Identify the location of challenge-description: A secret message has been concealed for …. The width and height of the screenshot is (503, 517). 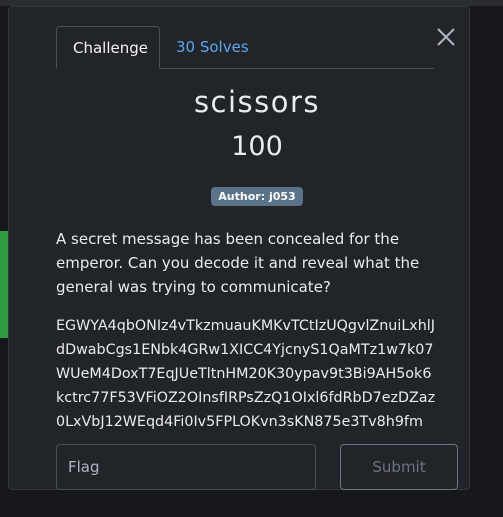
(238, 263).